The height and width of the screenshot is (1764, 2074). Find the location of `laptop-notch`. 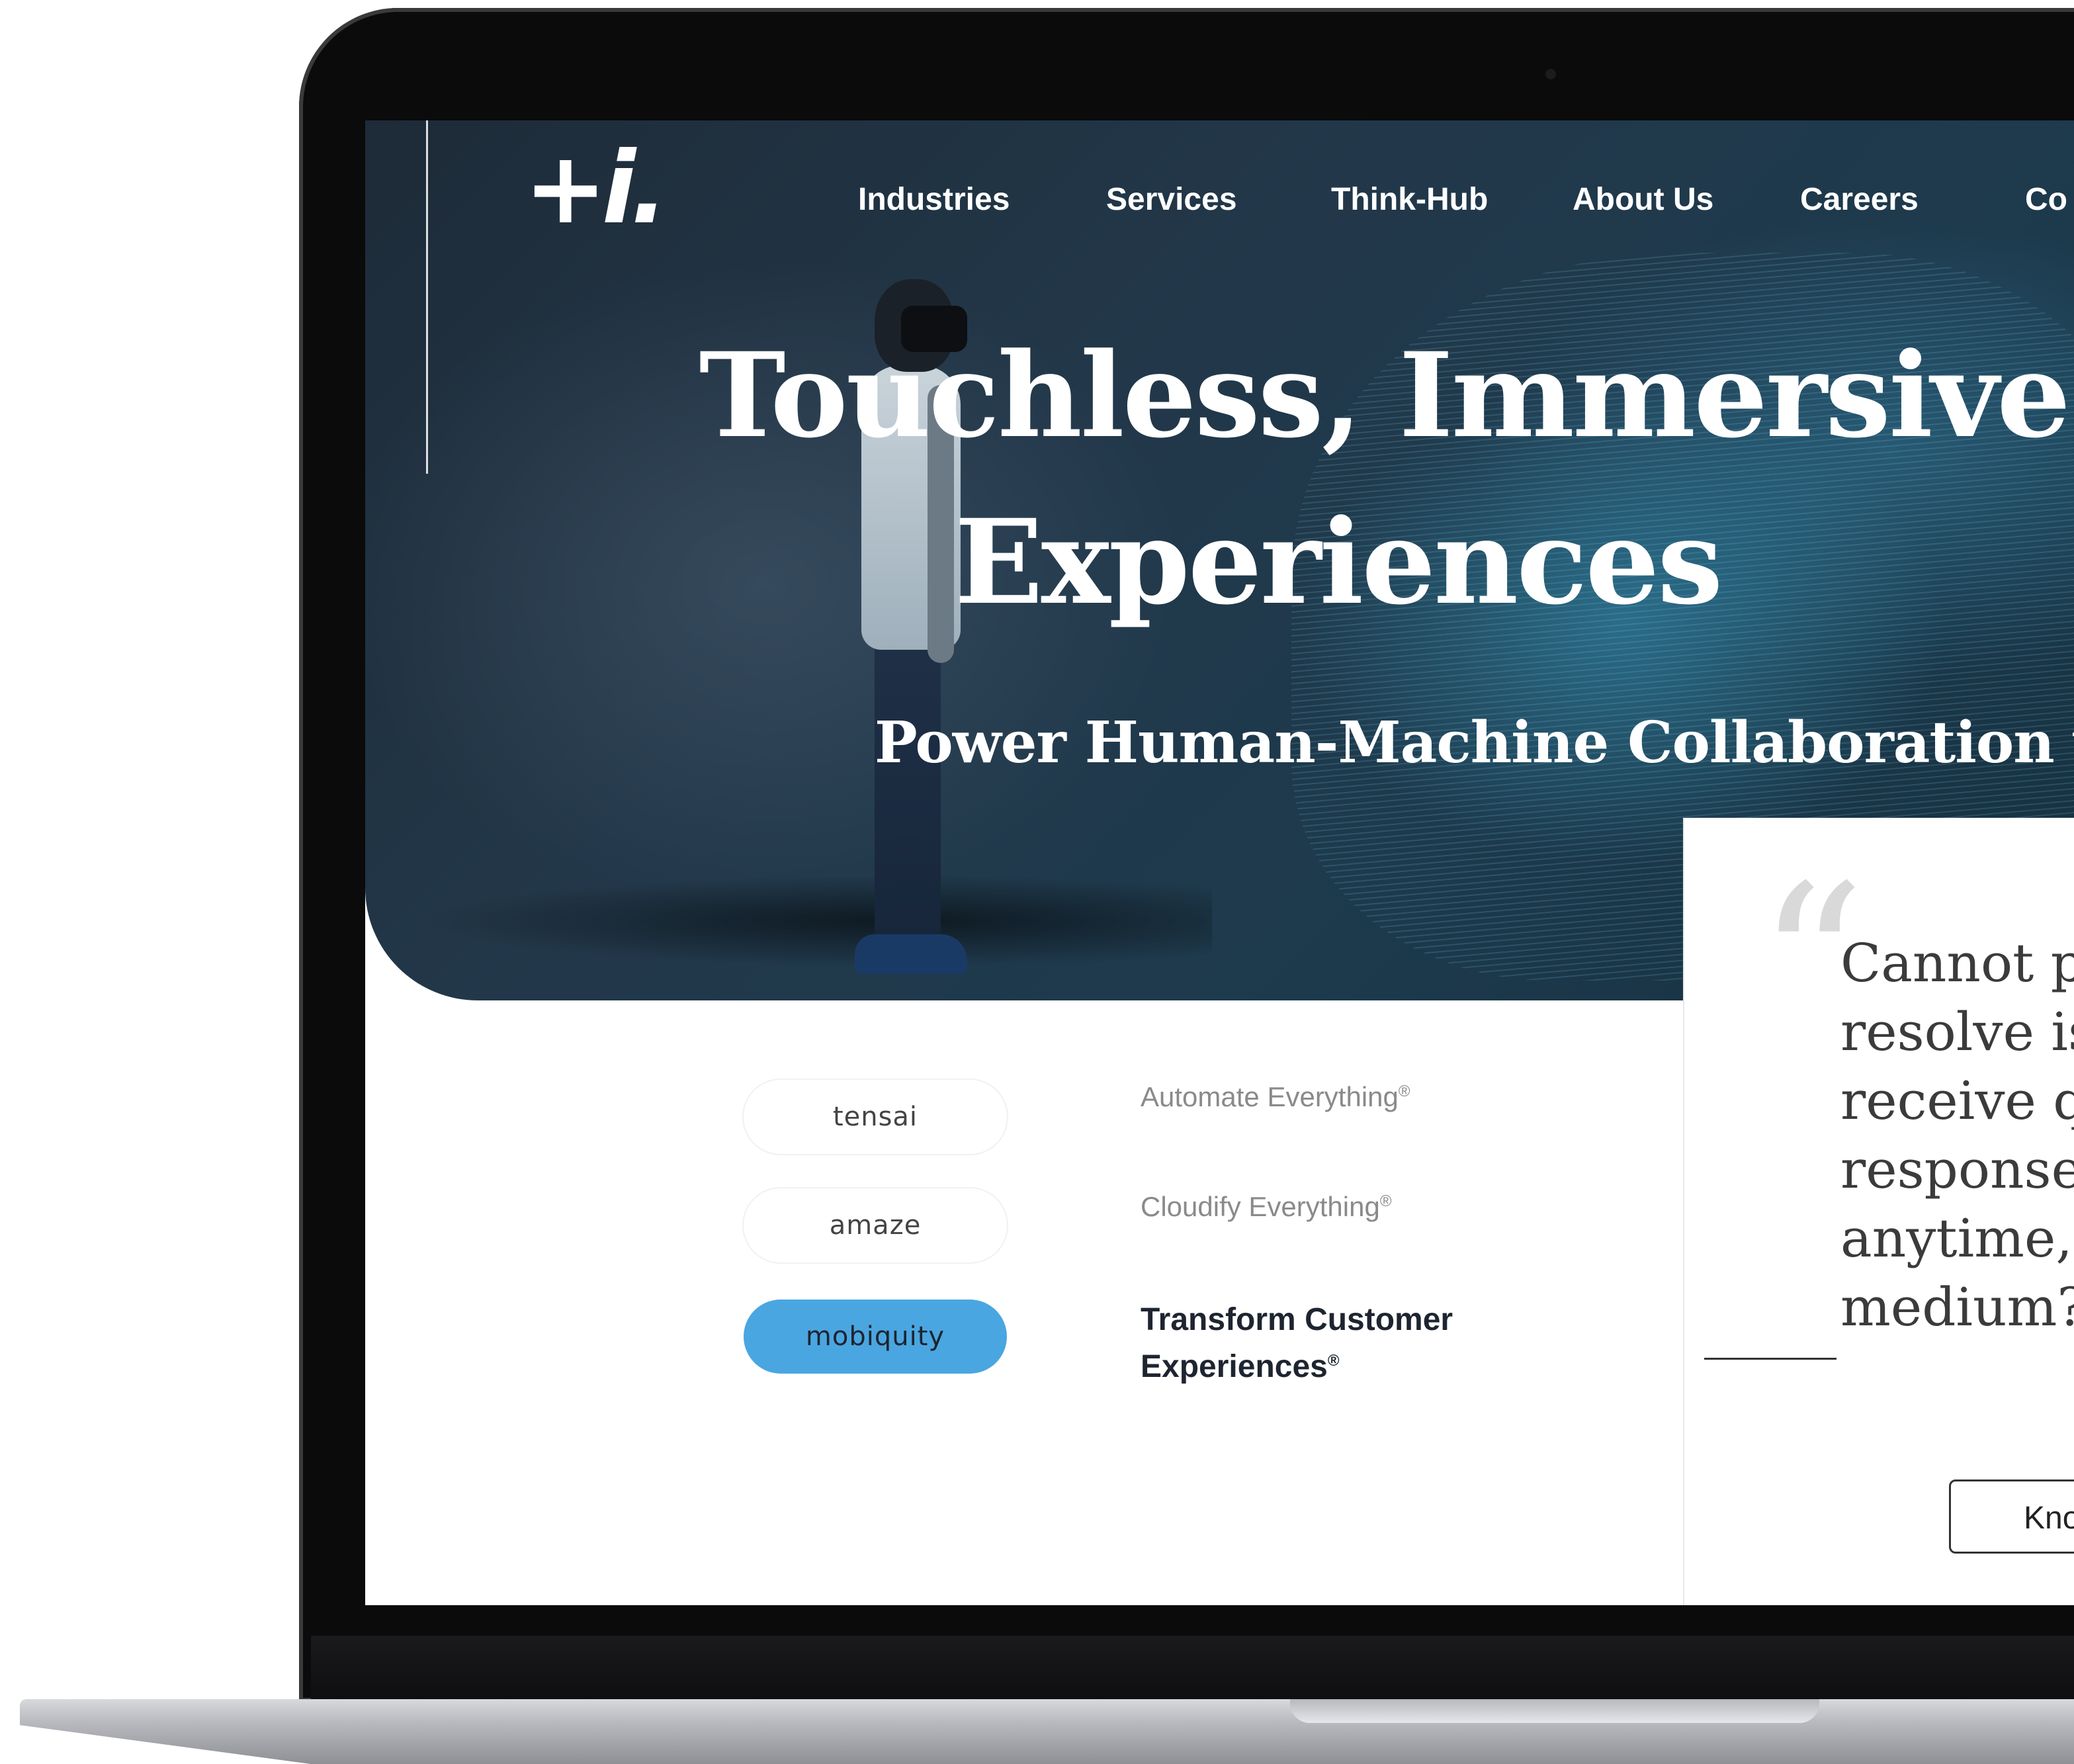

laptop-notch is located at coordinates (1554, 1711).